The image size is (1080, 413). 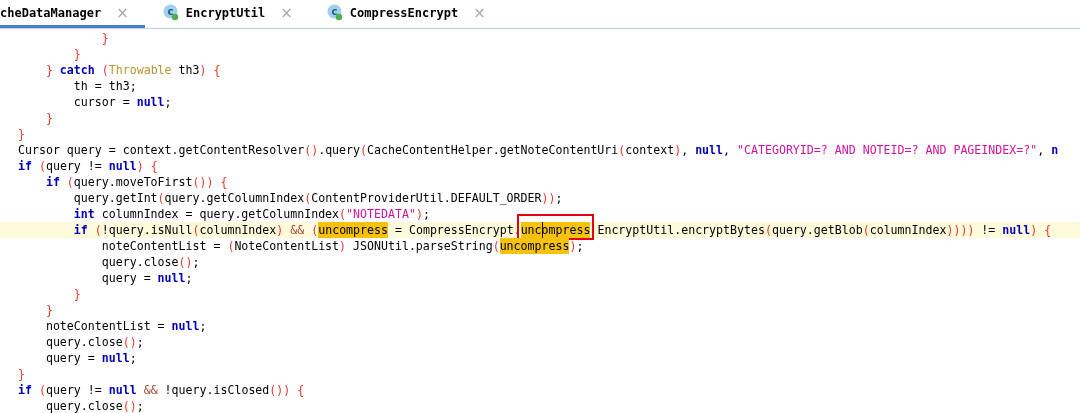 What do you see at coordinates (334, 12) in the screenshot?
I see `class-file-icon: c` at bounding box center [334, 12].